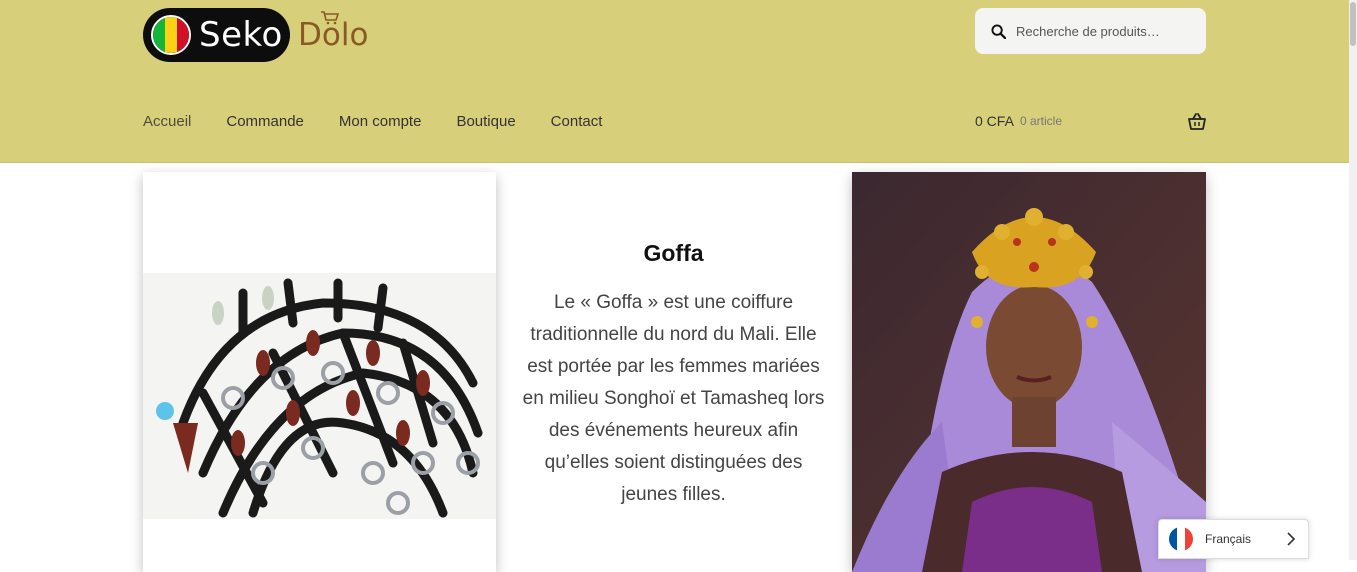  I want to click on cart-total: 0 CFA, so click(994, 121).